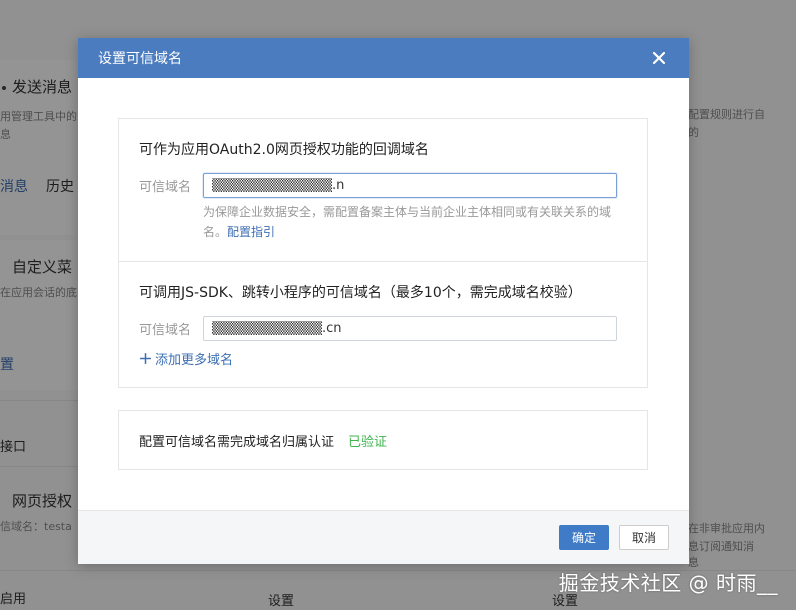 This screenshot has height=610, width=796. I want to click on dialog-header: 设置可信域名, so click(383, 58).